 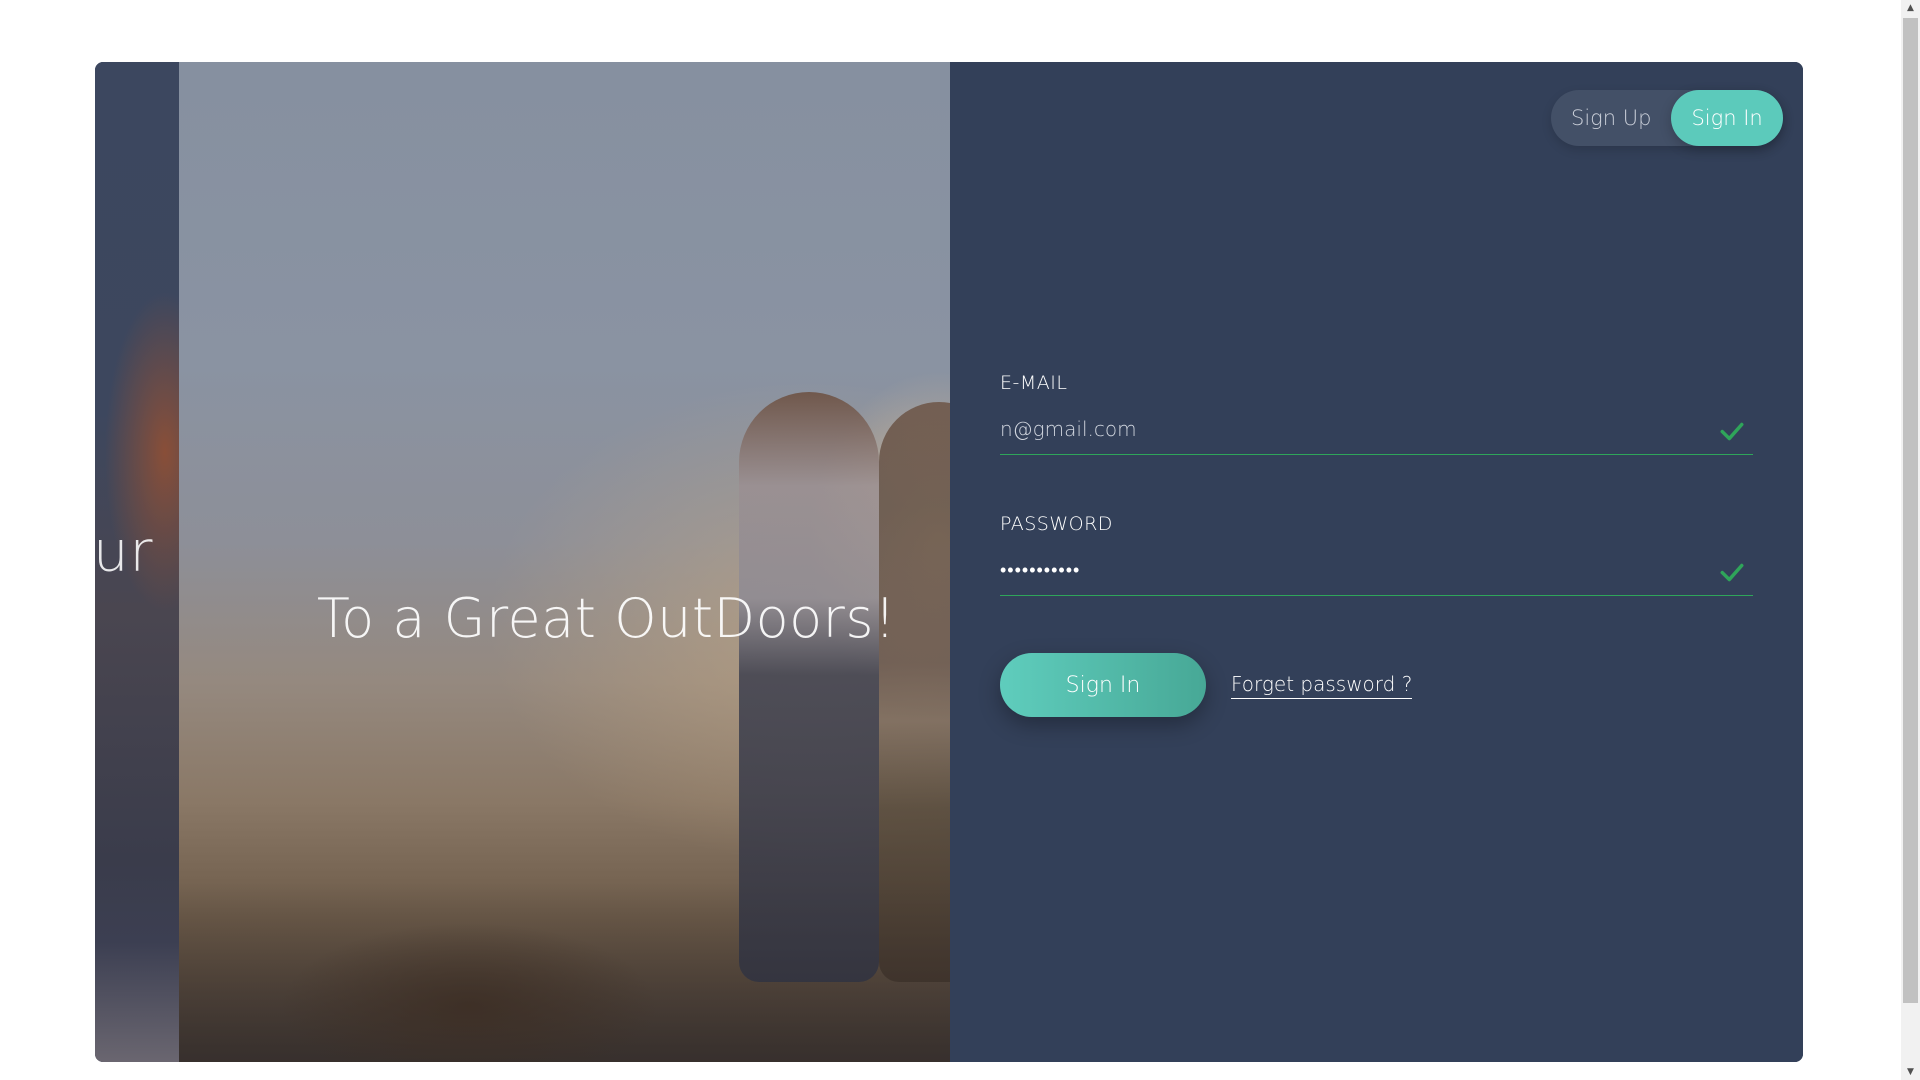 I want to click on previous-slide: ur, so click(x=138, y=562).